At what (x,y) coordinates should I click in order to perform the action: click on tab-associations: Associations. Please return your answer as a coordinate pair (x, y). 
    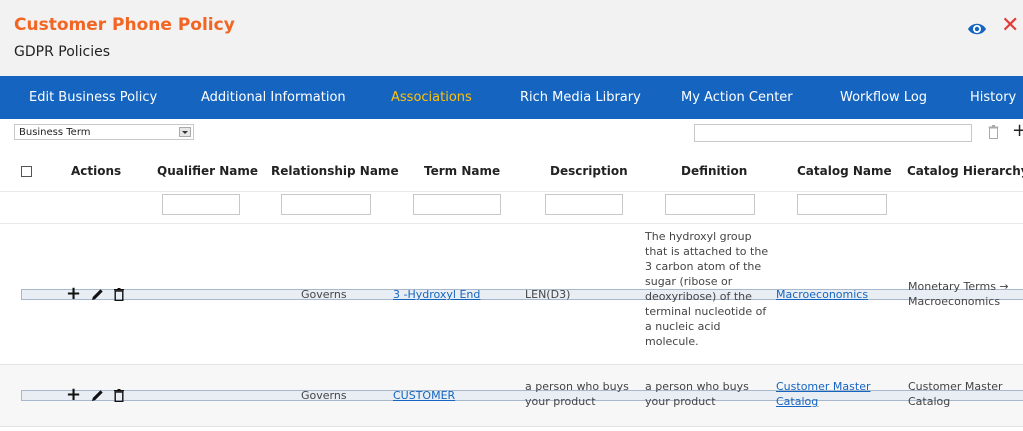
    Looking at the image, I should click on (431, 97).